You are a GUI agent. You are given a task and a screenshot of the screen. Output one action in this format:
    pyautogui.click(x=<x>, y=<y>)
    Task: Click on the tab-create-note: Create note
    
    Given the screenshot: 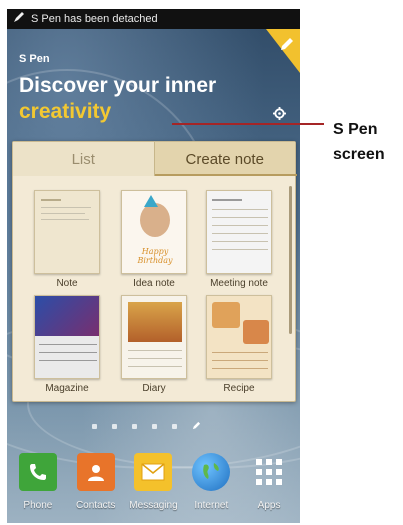 What is the action you would take?
    pyautogui.click(x=224, y=159)
    